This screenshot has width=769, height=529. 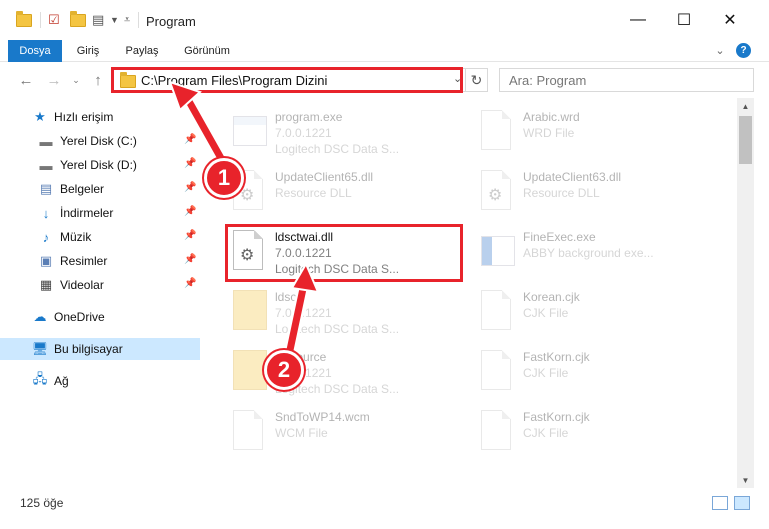 What do you see at coordinates (301, 433) in the screenshot?
I see `file-type: WCM File` at bounding box center [301, 433].